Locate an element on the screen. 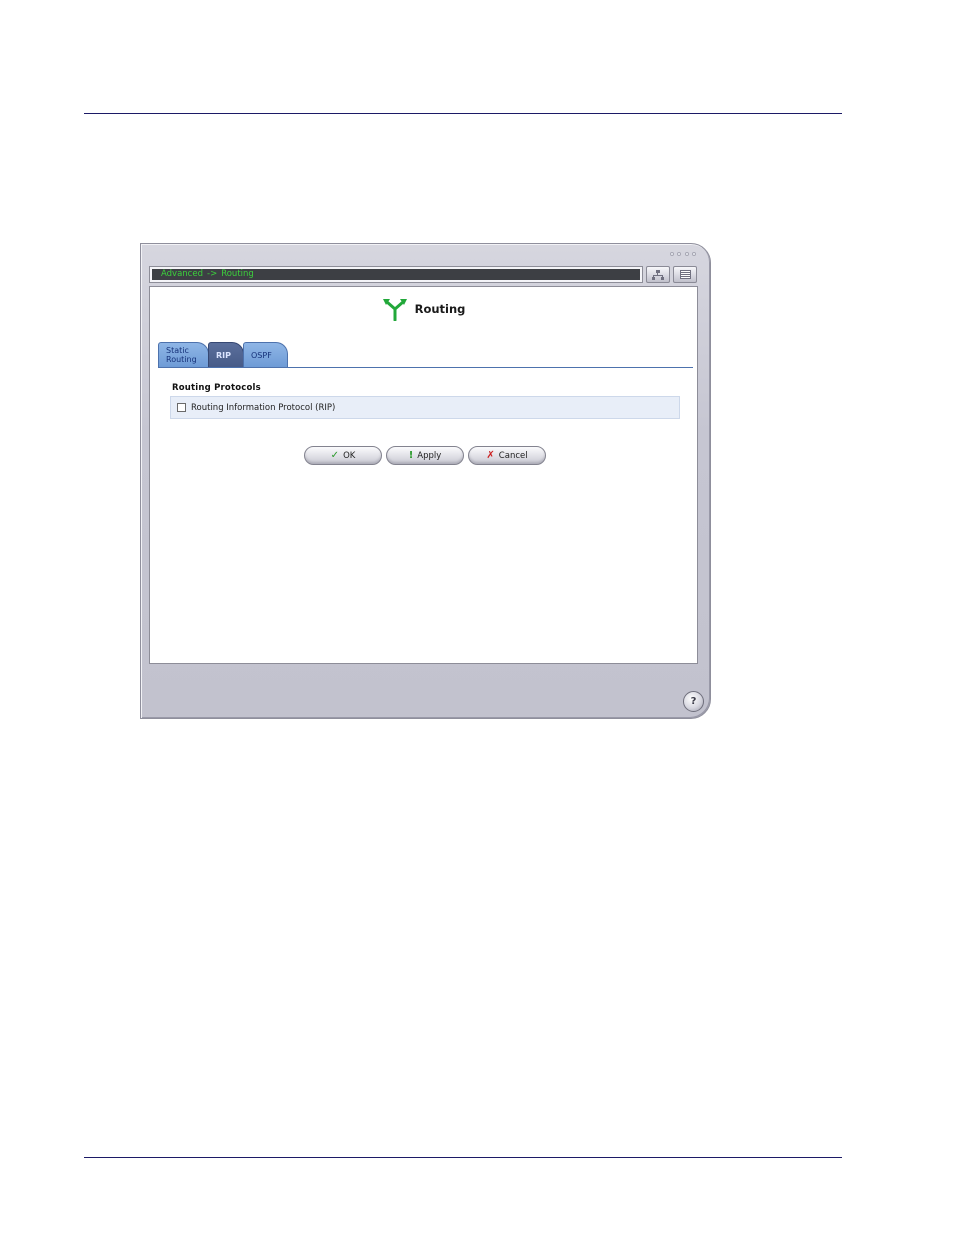 The image size is (954, 1235). help-icon: ? is located at coordinates (693, 701).